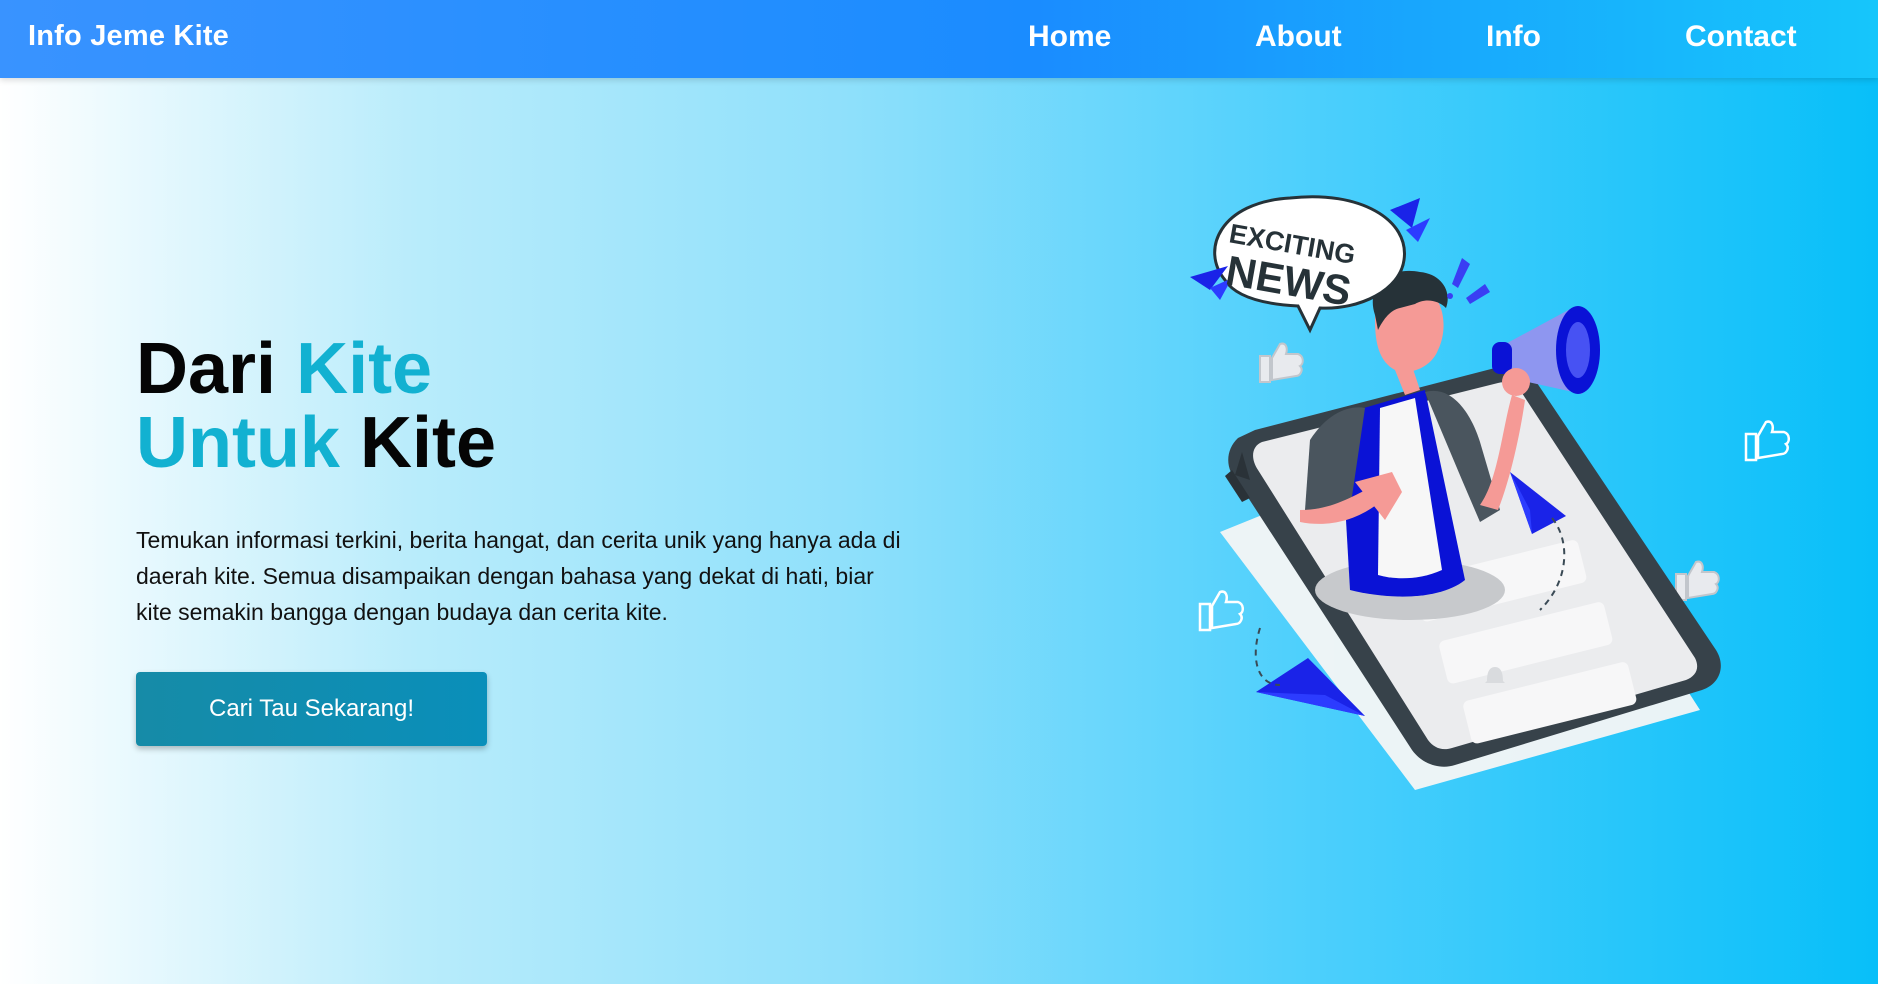 Image resolution: width=1878 pixels, height=984 pixels. What do you see at coordinates (216, 369) in the screenshot?
I see `hero-title-word: Dari` at bounding box center [216, 369].